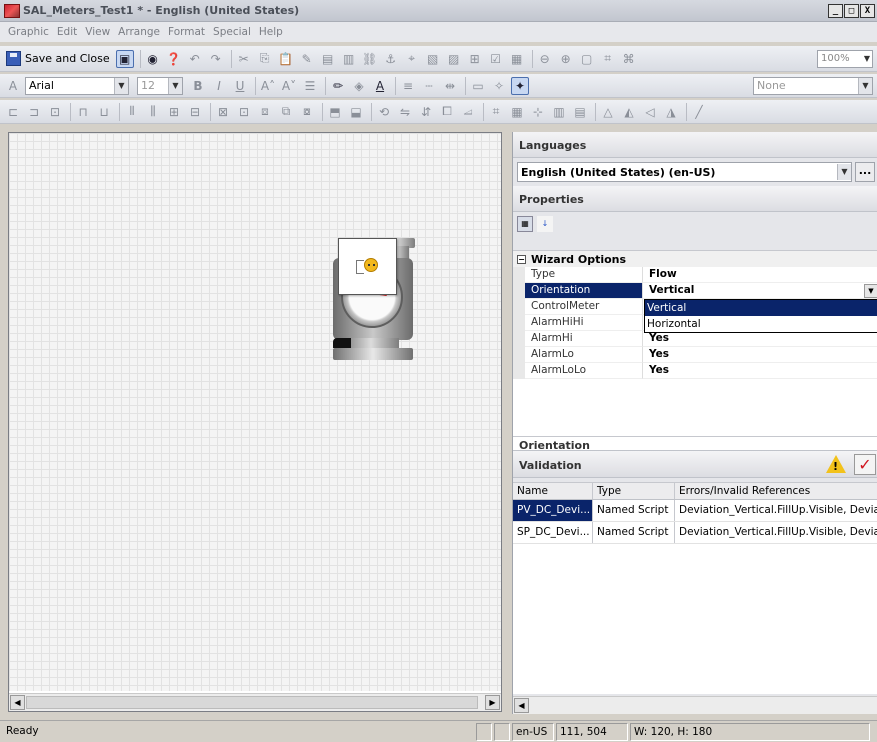  Describe the element at coordinates (139, 32) in the screenshot. I see `menu-arrange: Arrange` at that location.